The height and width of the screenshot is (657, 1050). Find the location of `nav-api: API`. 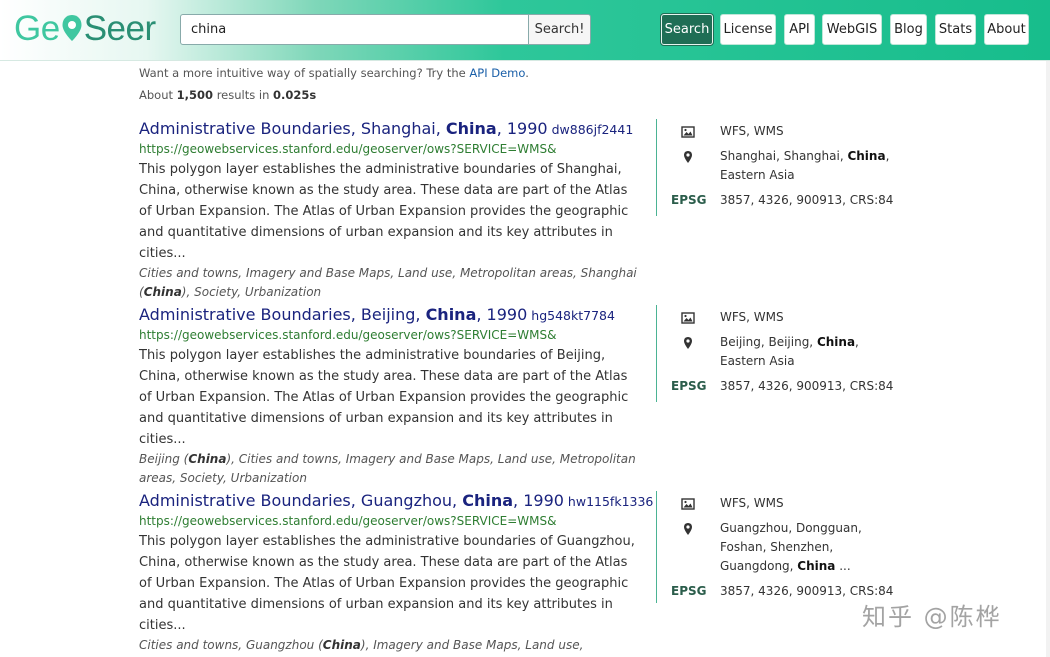

nav-api: API is located at coordinates (799, 29).